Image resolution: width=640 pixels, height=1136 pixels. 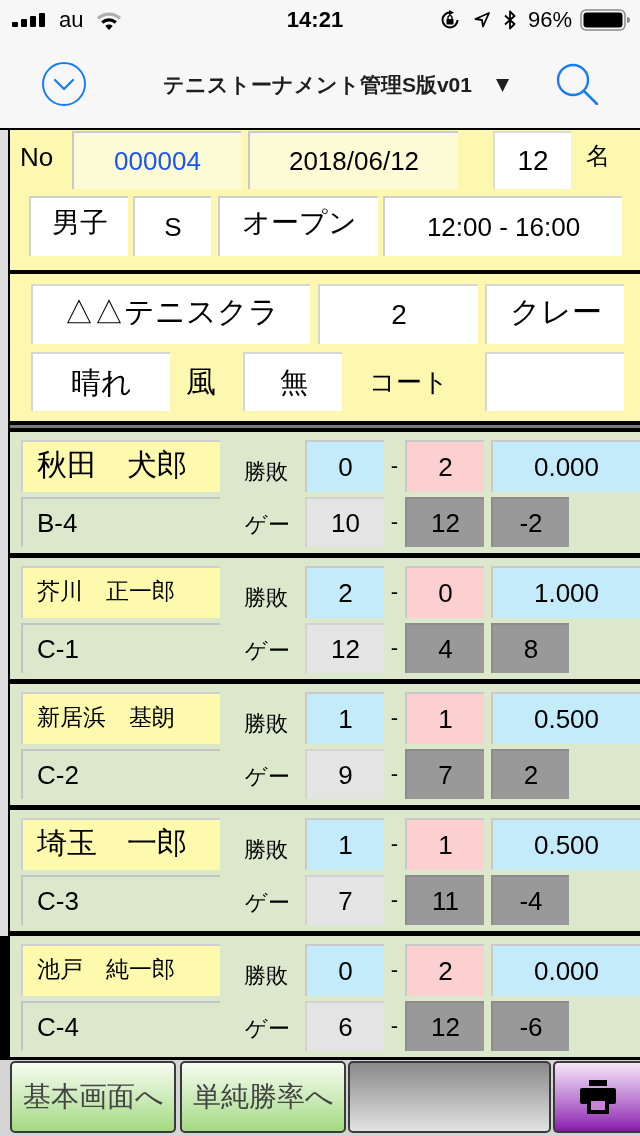 What do you see at coordinates (29, 20) in the screenshot?
I see `signal-icon` at bounding box center [29, 20].